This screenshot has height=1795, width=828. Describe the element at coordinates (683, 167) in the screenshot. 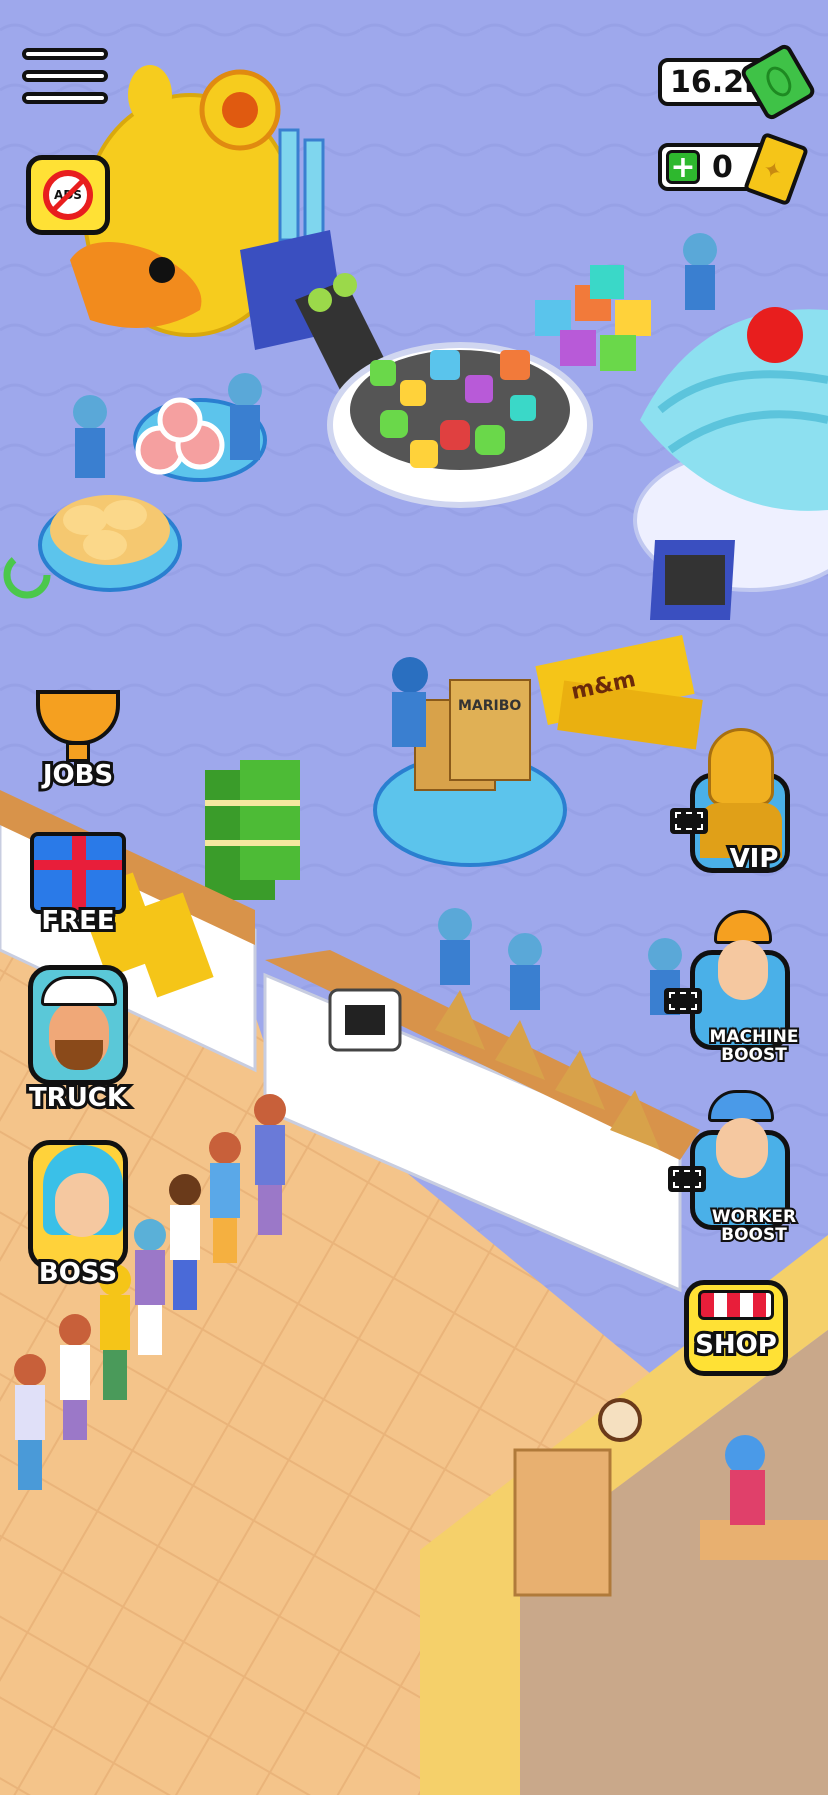

I see `add-tickets-icon: +` at that location.